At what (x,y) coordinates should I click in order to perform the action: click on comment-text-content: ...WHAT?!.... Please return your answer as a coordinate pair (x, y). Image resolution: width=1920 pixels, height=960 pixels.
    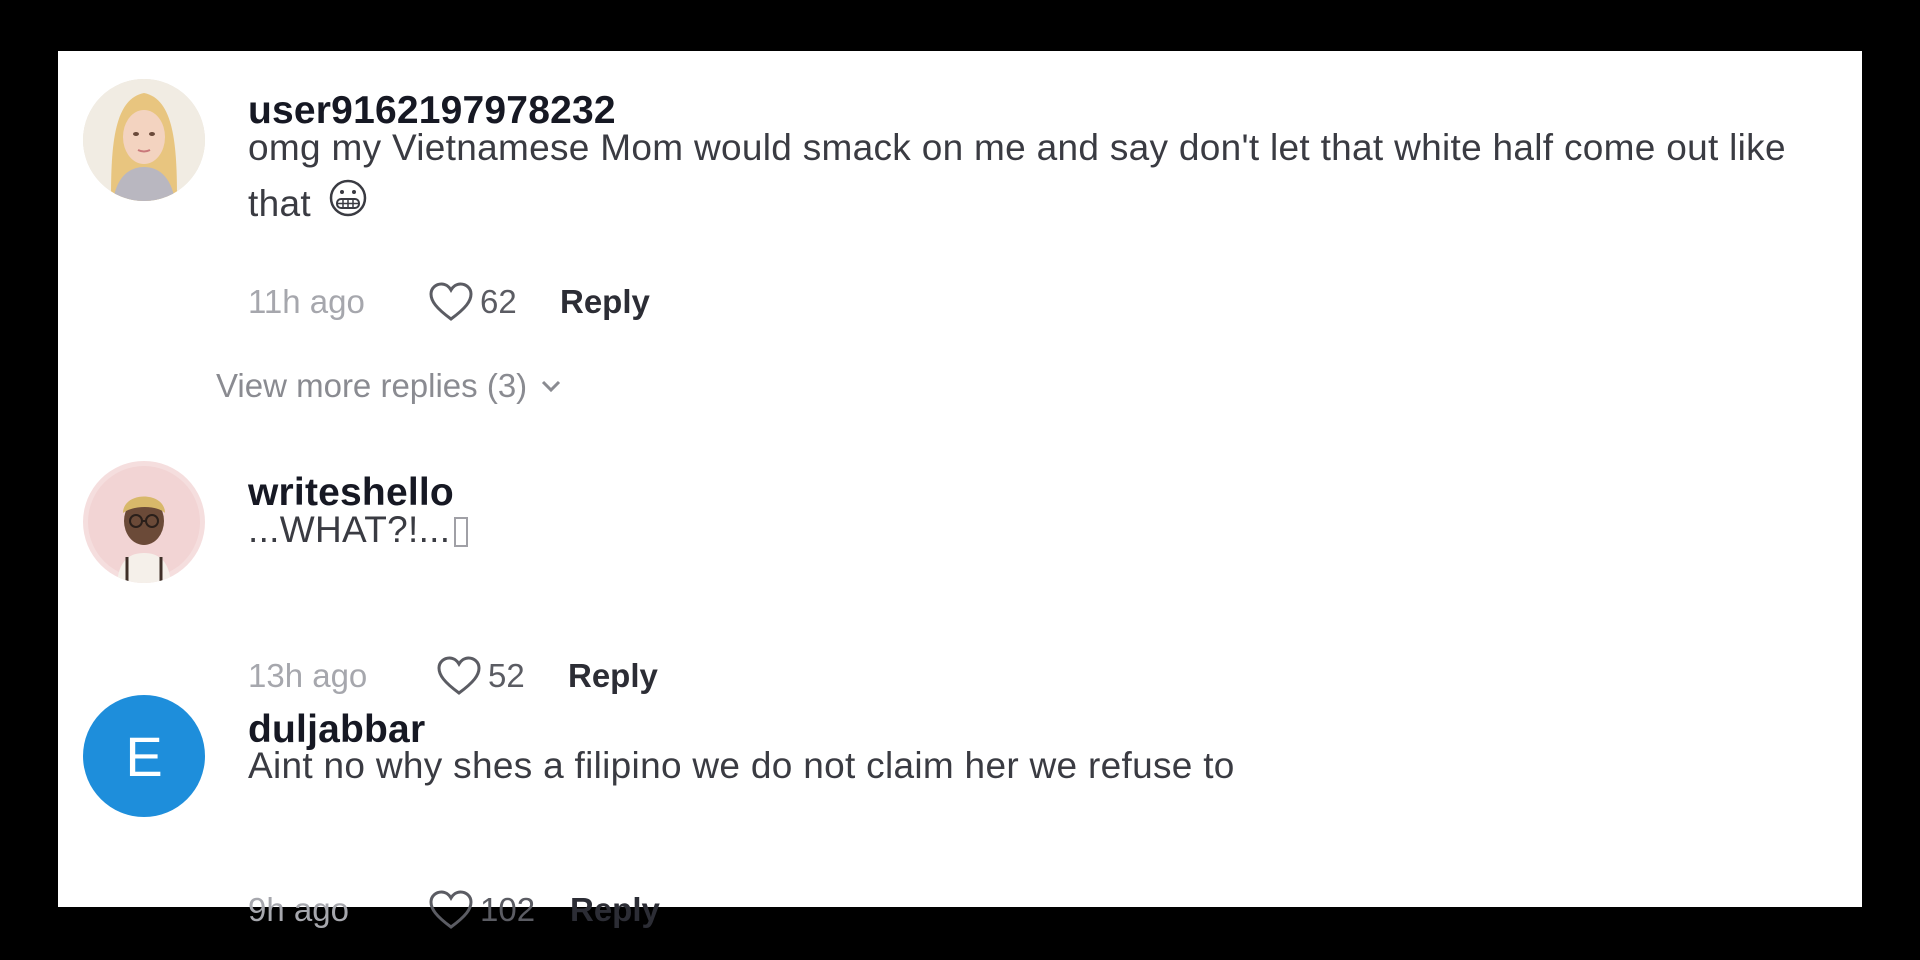
    Looking at the image, I should click on (349, 529).